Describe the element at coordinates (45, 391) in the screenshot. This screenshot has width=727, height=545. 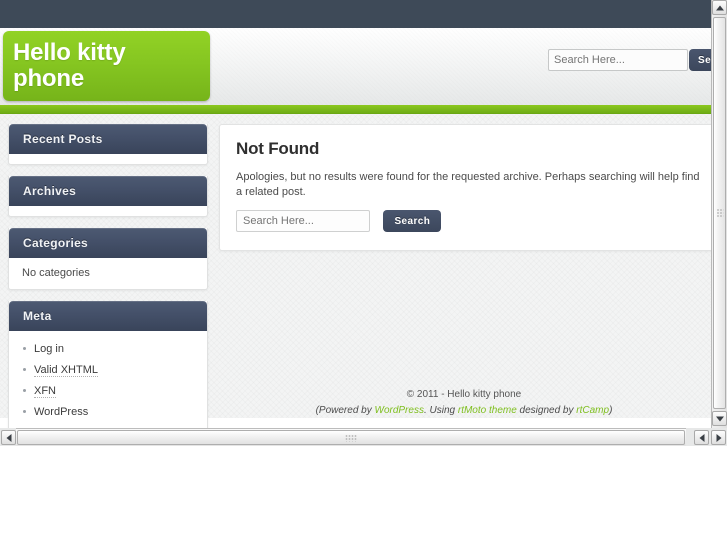
I see `meta-link-xfn: XFN` at that location.